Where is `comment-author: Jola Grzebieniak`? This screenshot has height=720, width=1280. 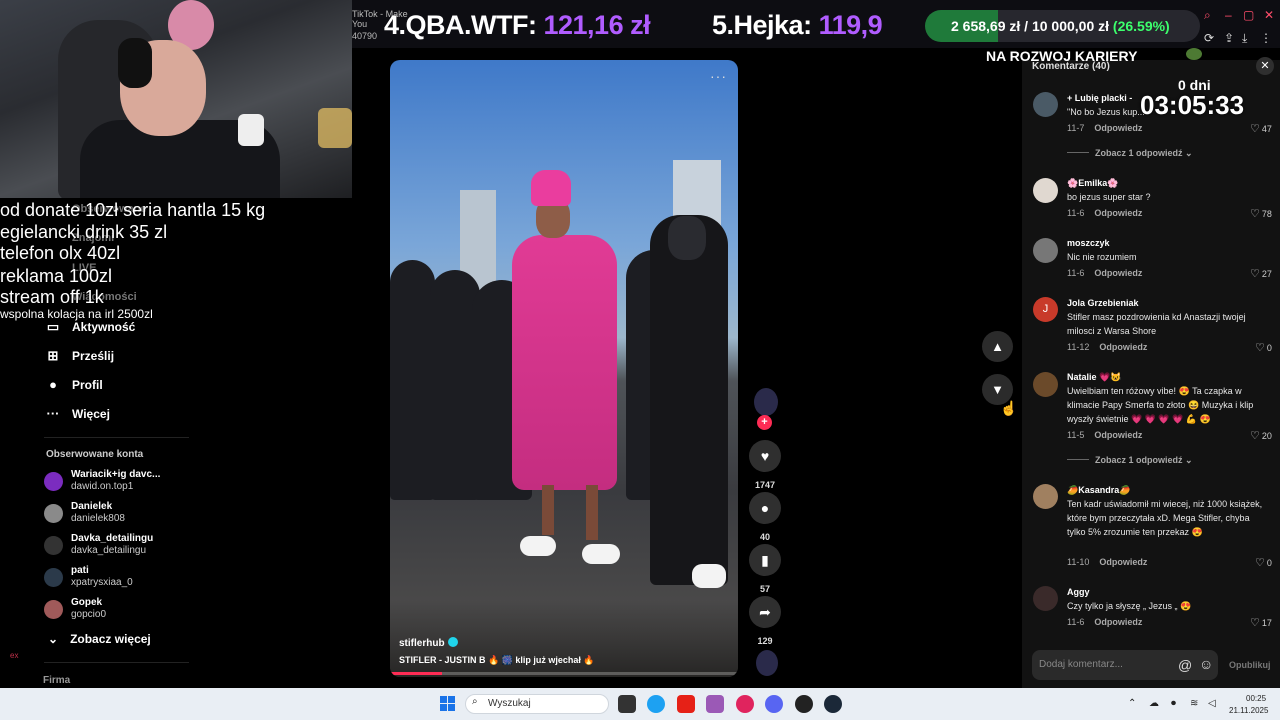
comment-author: Jola Grzebieniak is located at coordinates (1103, 303).